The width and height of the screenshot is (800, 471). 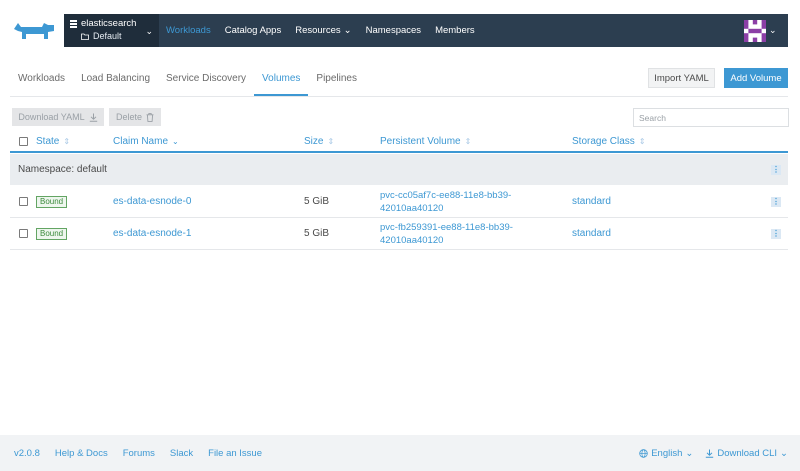 What do you see at coordinates (152, 201) in the screenshot?
I see `claim-name-link: es-data-esnode-0` at bounding box center [152, 201].